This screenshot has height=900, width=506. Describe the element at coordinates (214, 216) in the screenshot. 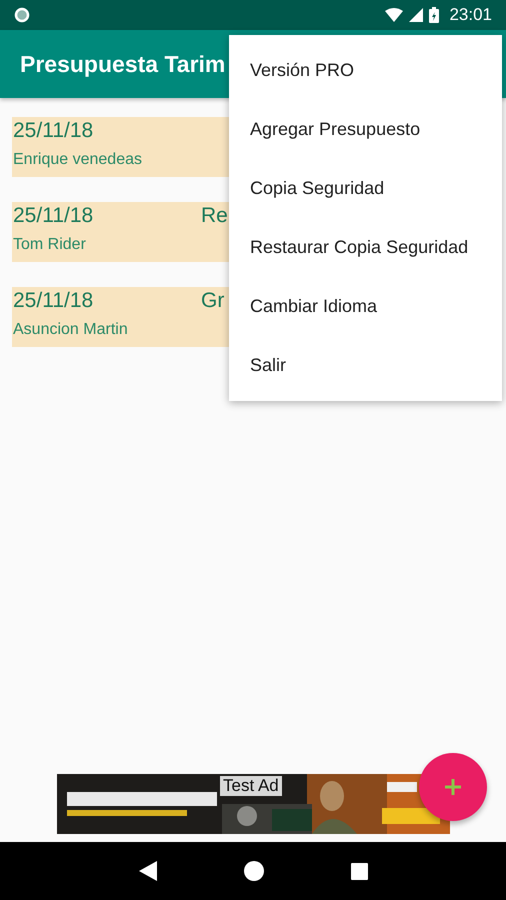

I see `budget-title: Re` at that location.